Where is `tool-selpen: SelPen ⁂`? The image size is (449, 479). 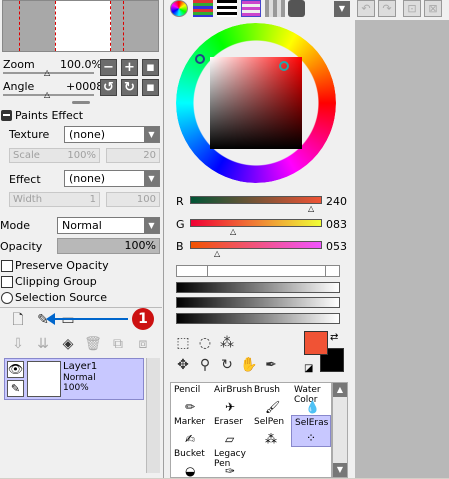 tool-selpen: SelPen ⁂ is located at coordinates (271, 431).